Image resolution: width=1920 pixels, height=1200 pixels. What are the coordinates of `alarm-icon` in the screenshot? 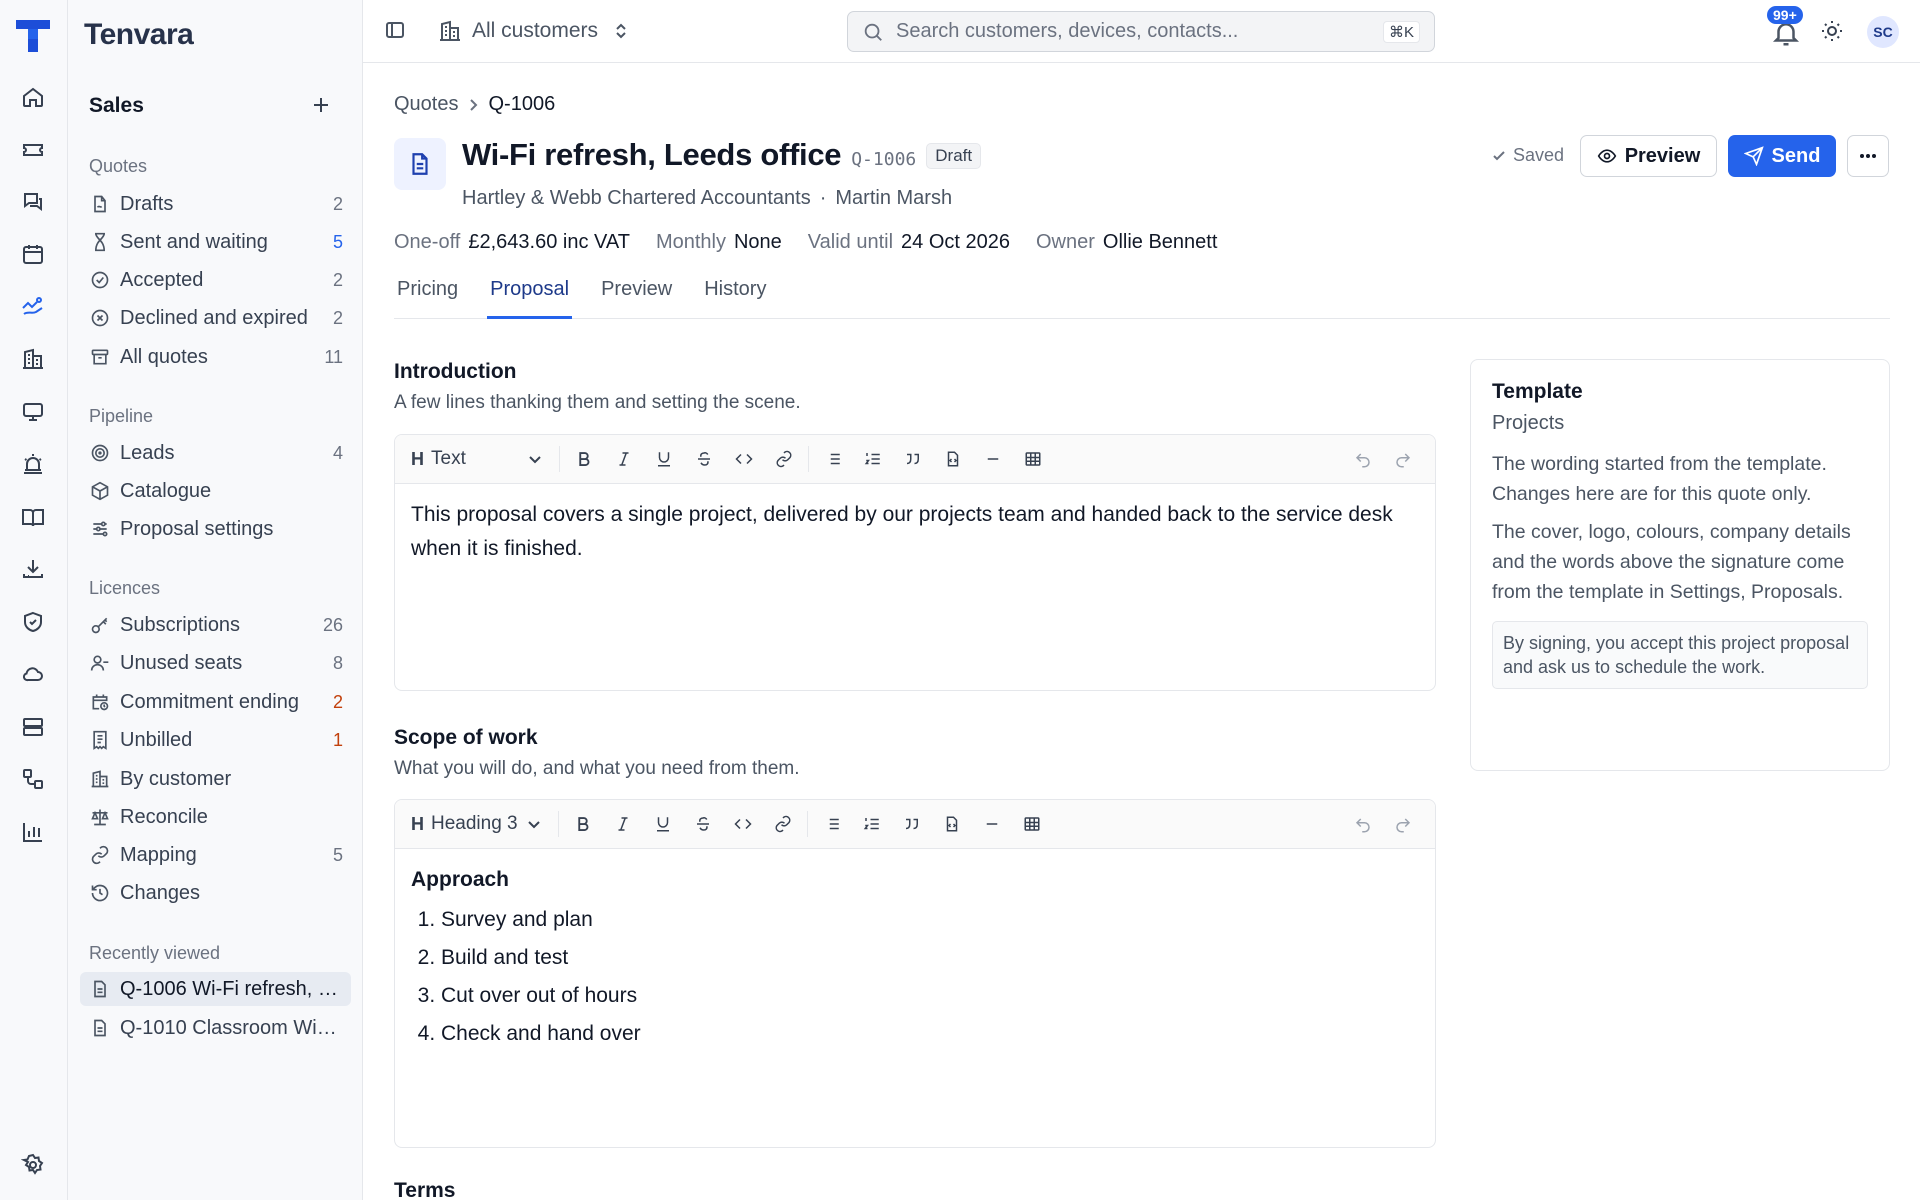 It's located at (33, 464).